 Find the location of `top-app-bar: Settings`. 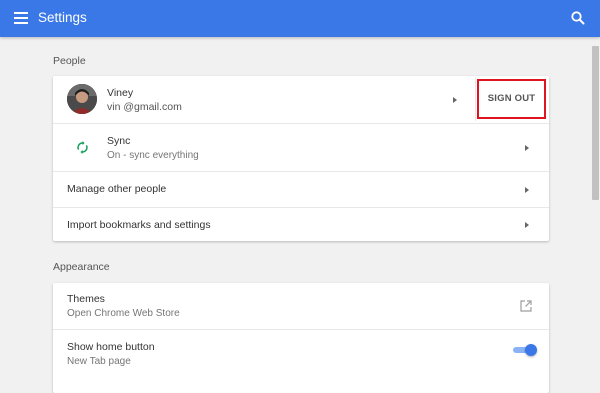

top-app-bar: Settings is located at coordinates (300, 18).